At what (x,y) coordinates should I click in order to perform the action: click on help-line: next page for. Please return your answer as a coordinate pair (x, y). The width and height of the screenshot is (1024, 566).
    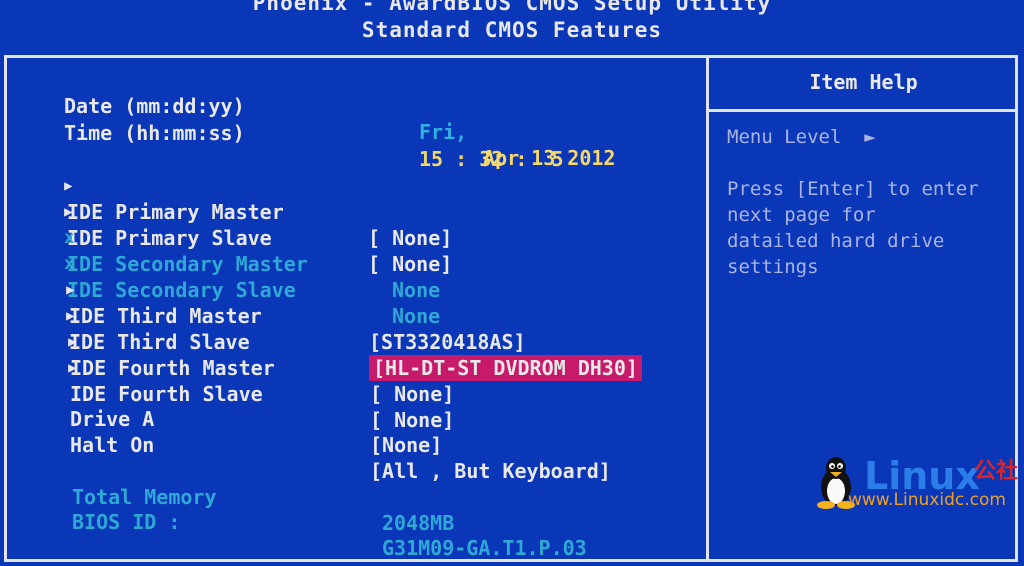
    Looking at the image, I should click on (801, 215).